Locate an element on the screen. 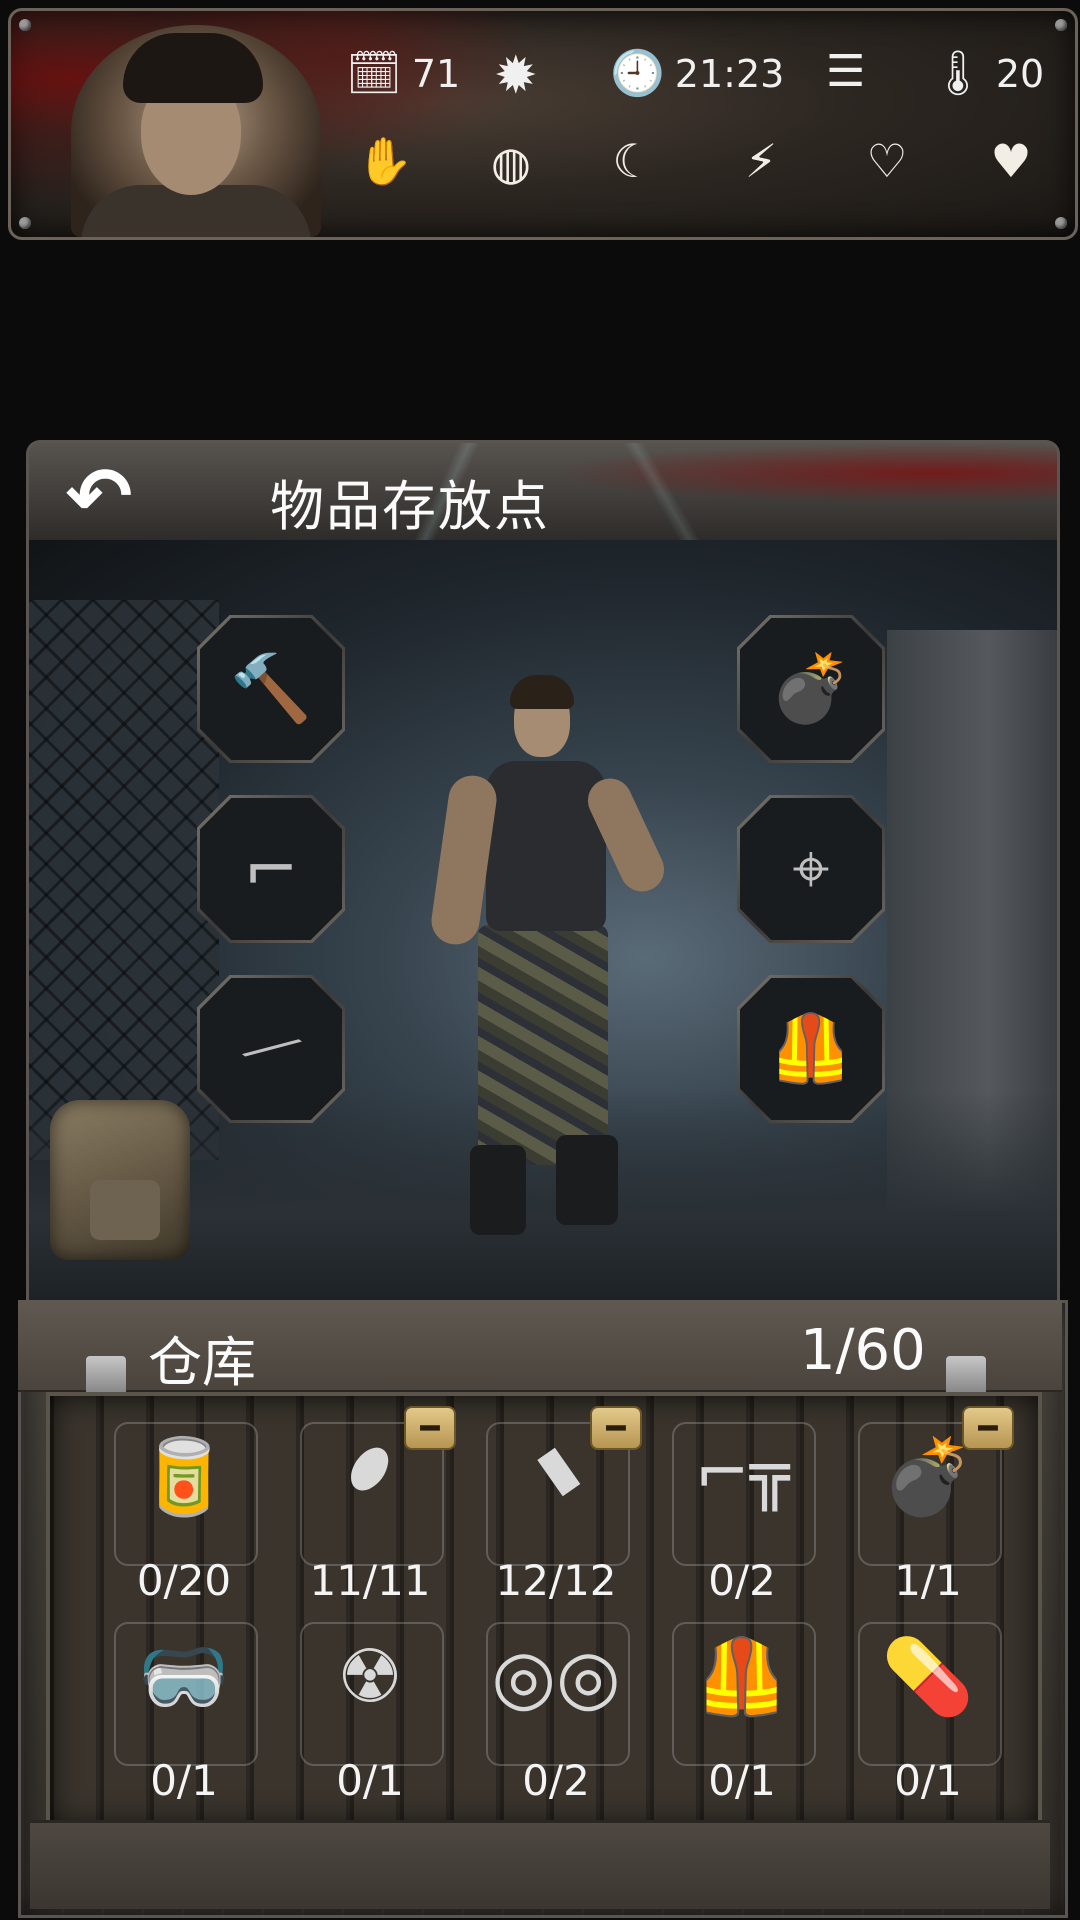 This screenshot has width=1080, height=1920. menu-button: ☰ is located at coordinates (845, 72).